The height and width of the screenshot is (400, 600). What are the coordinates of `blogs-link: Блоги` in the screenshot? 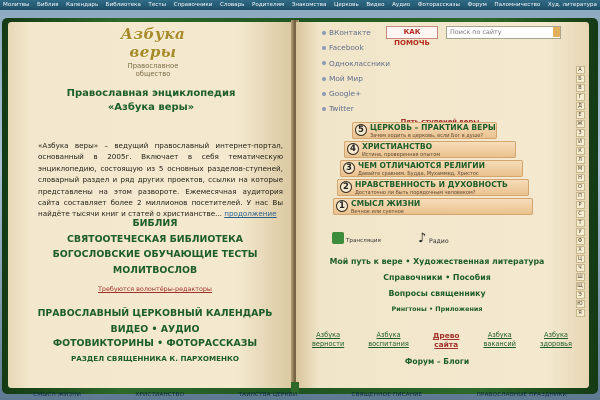 It's located at (456, 361).